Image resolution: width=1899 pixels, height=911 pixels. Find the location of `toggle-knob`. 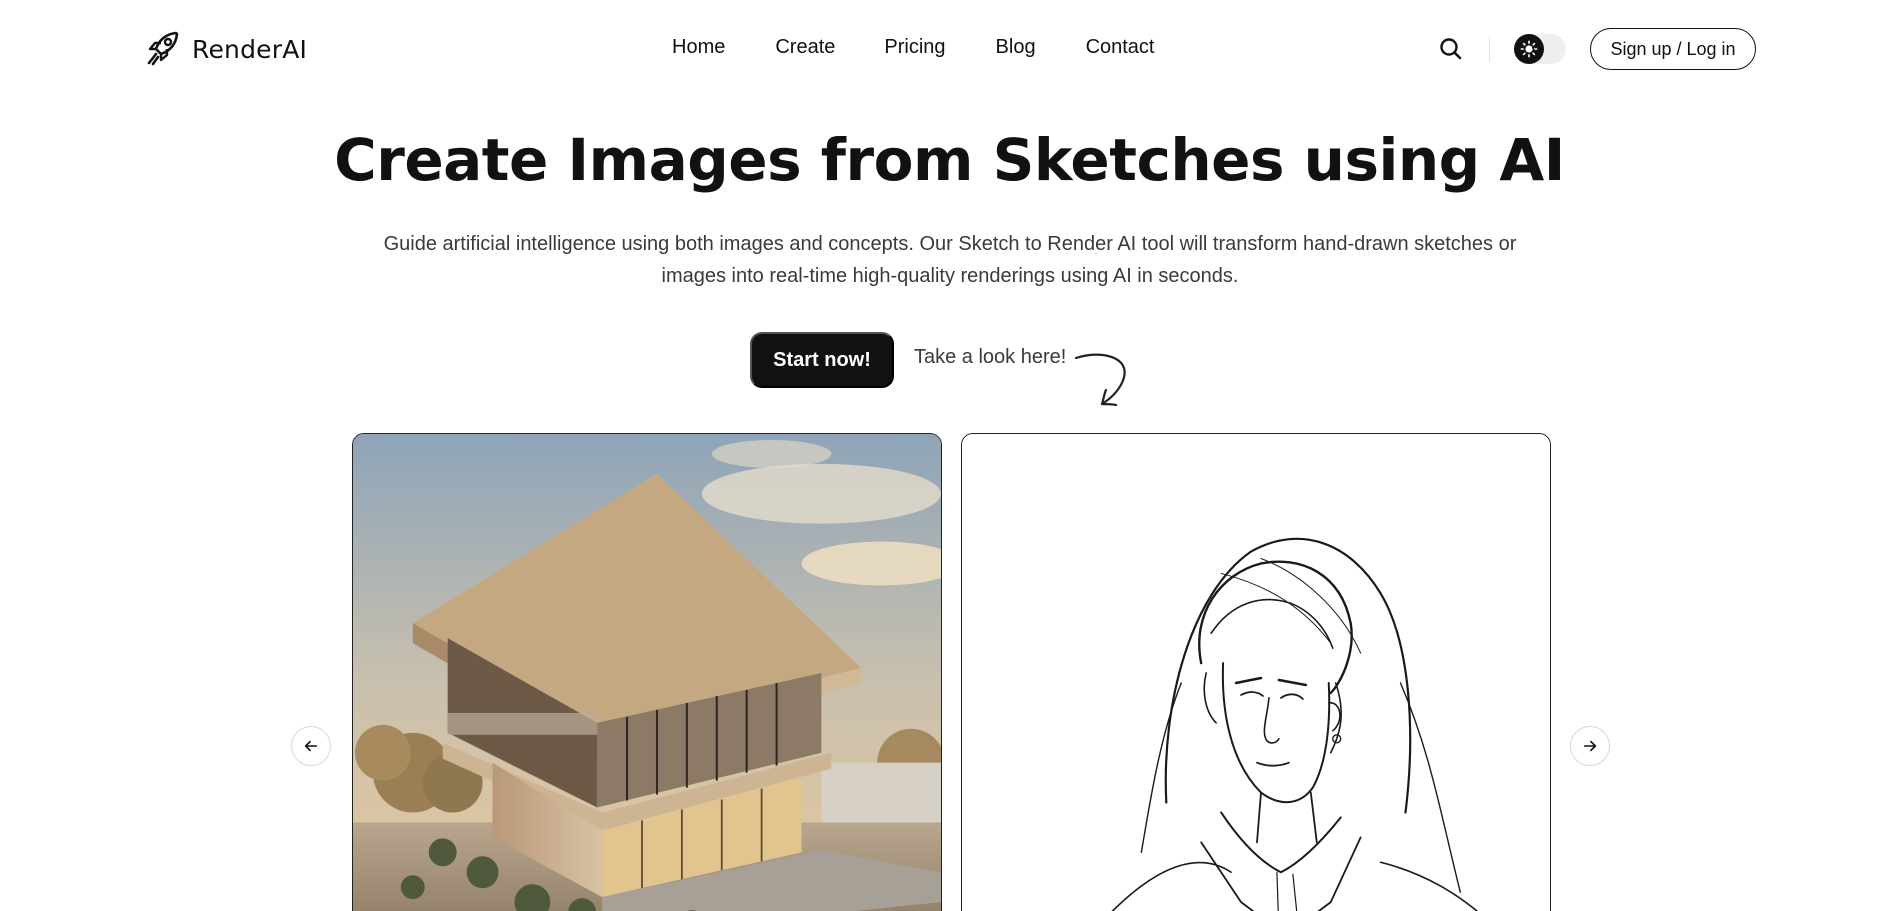

toggle-knob is located at coordinates (1529, 49).